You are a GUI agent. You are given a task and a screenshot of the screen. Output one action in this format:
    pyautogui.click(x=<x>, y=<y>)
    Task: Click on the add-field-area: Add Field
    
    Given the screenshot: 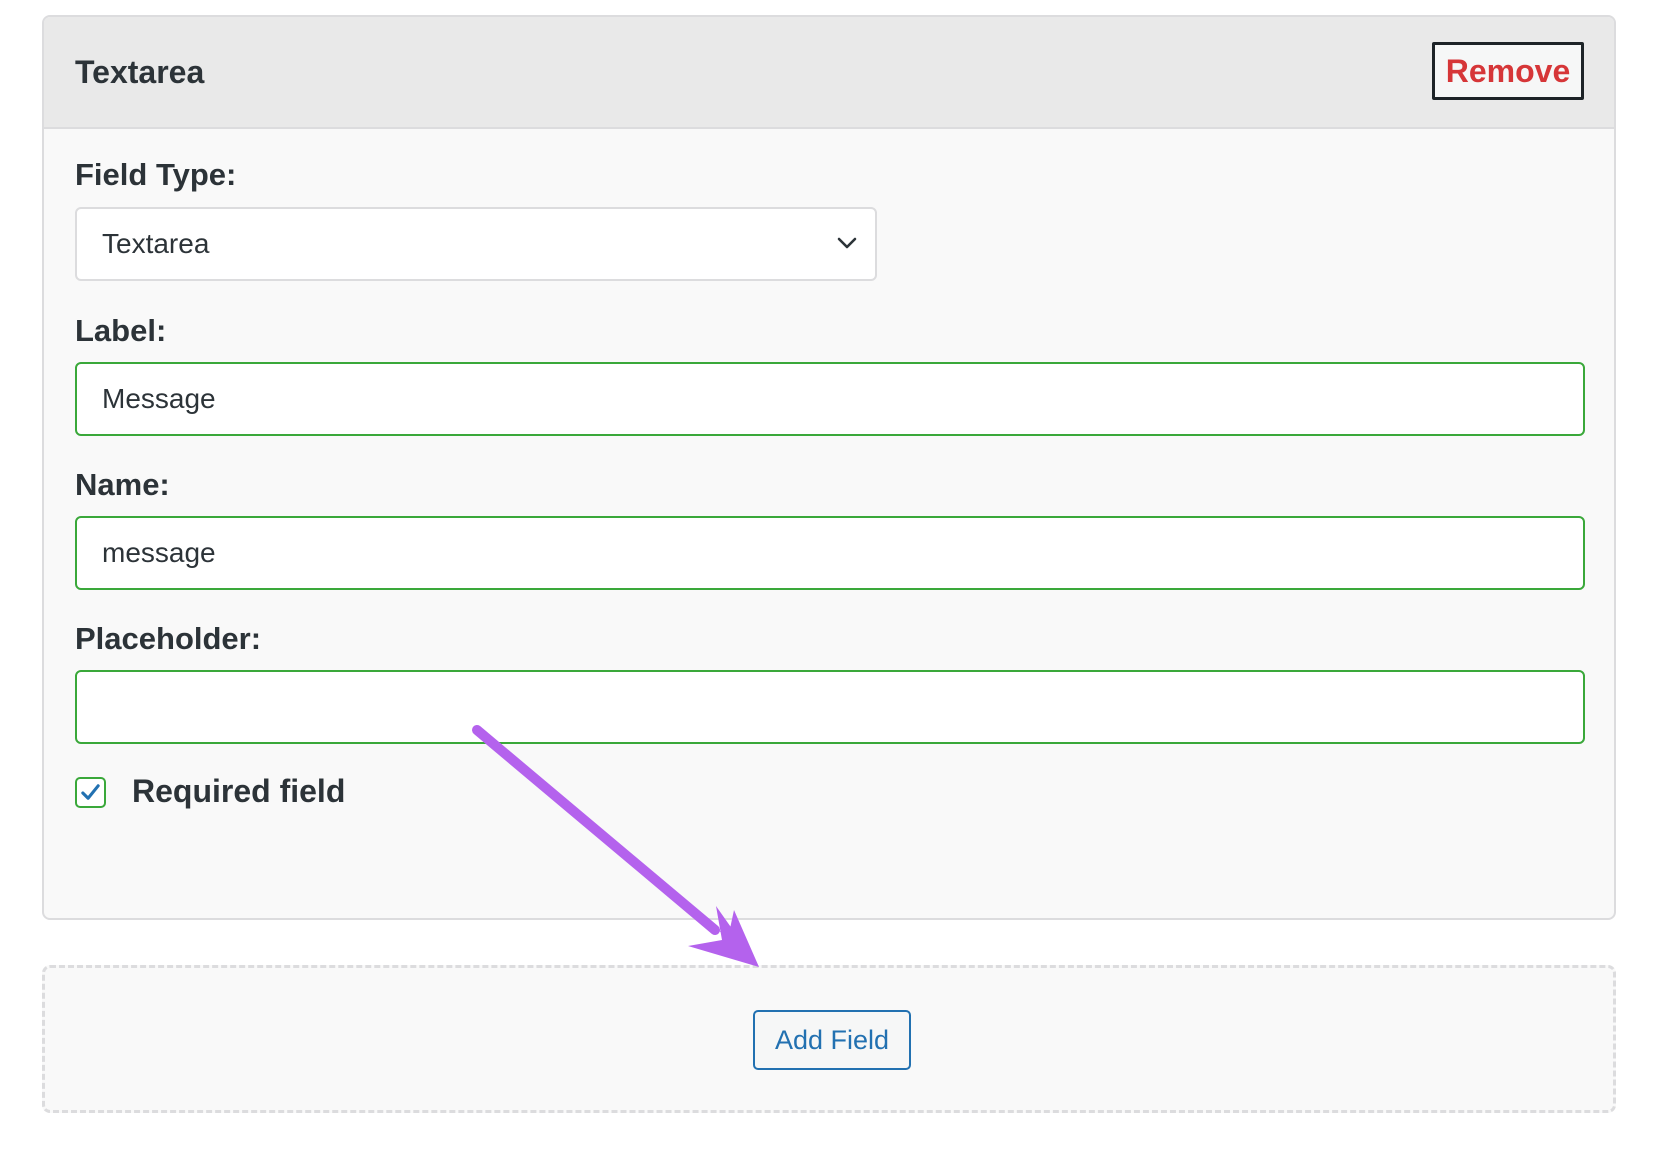 What is the action you would take?
    pyautogui.click(x=829, y=1039)
    